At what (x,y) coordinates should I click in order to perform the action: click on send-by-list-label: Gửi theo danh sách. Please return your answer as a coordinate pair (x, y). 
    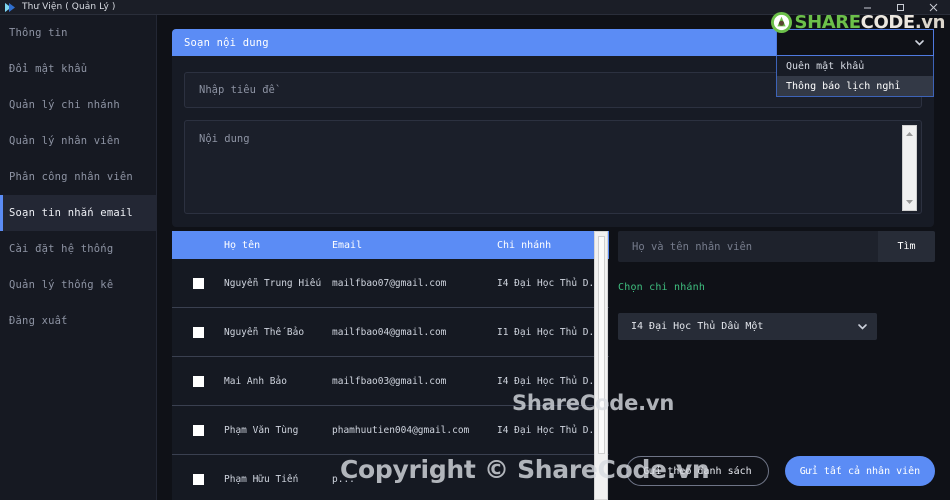
    Looking at the image, I should click on (697, 471).